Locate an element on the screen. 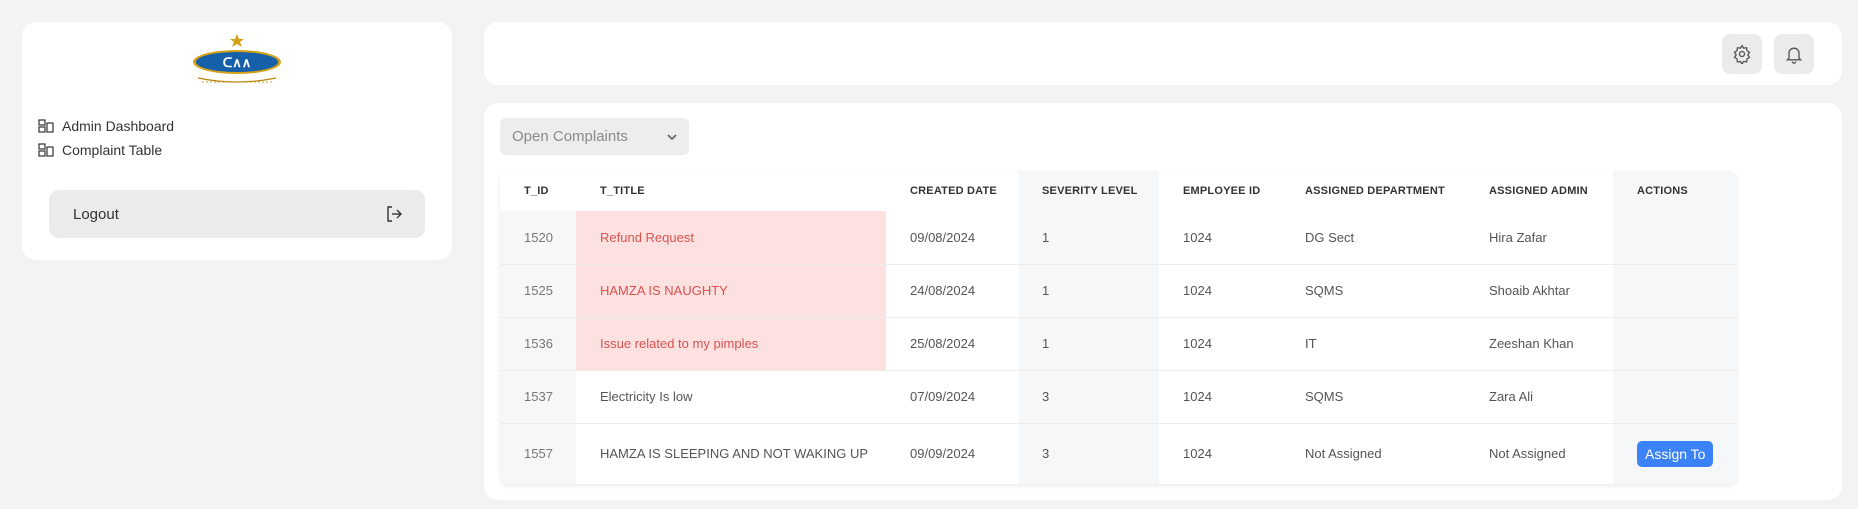 Image resolution: width=1858 pixels, height=509 pixels. cell-title: HAMZA IS NAUGHTY is located at coordinates (731, 291).